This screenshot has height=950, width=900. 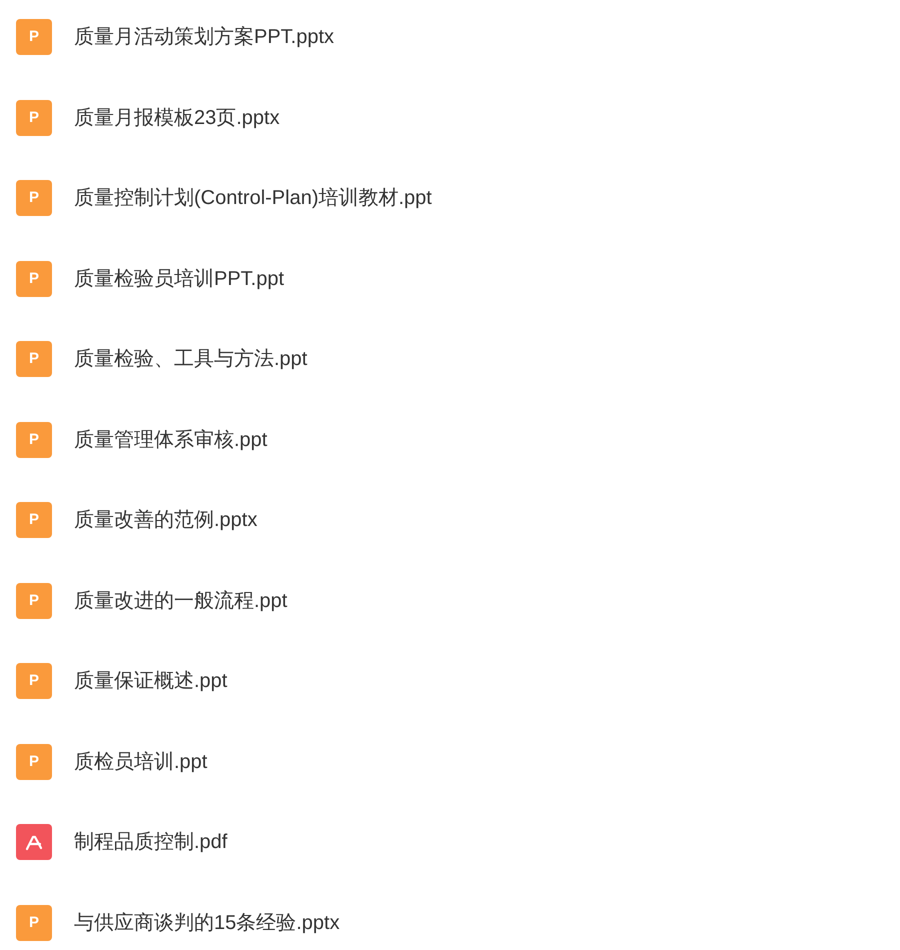 What do you see at coordinates (191, 359) in the screenshot?
I see `file-name: 质量检验、工具与方法.ppt` at bounding box center [191, 359].